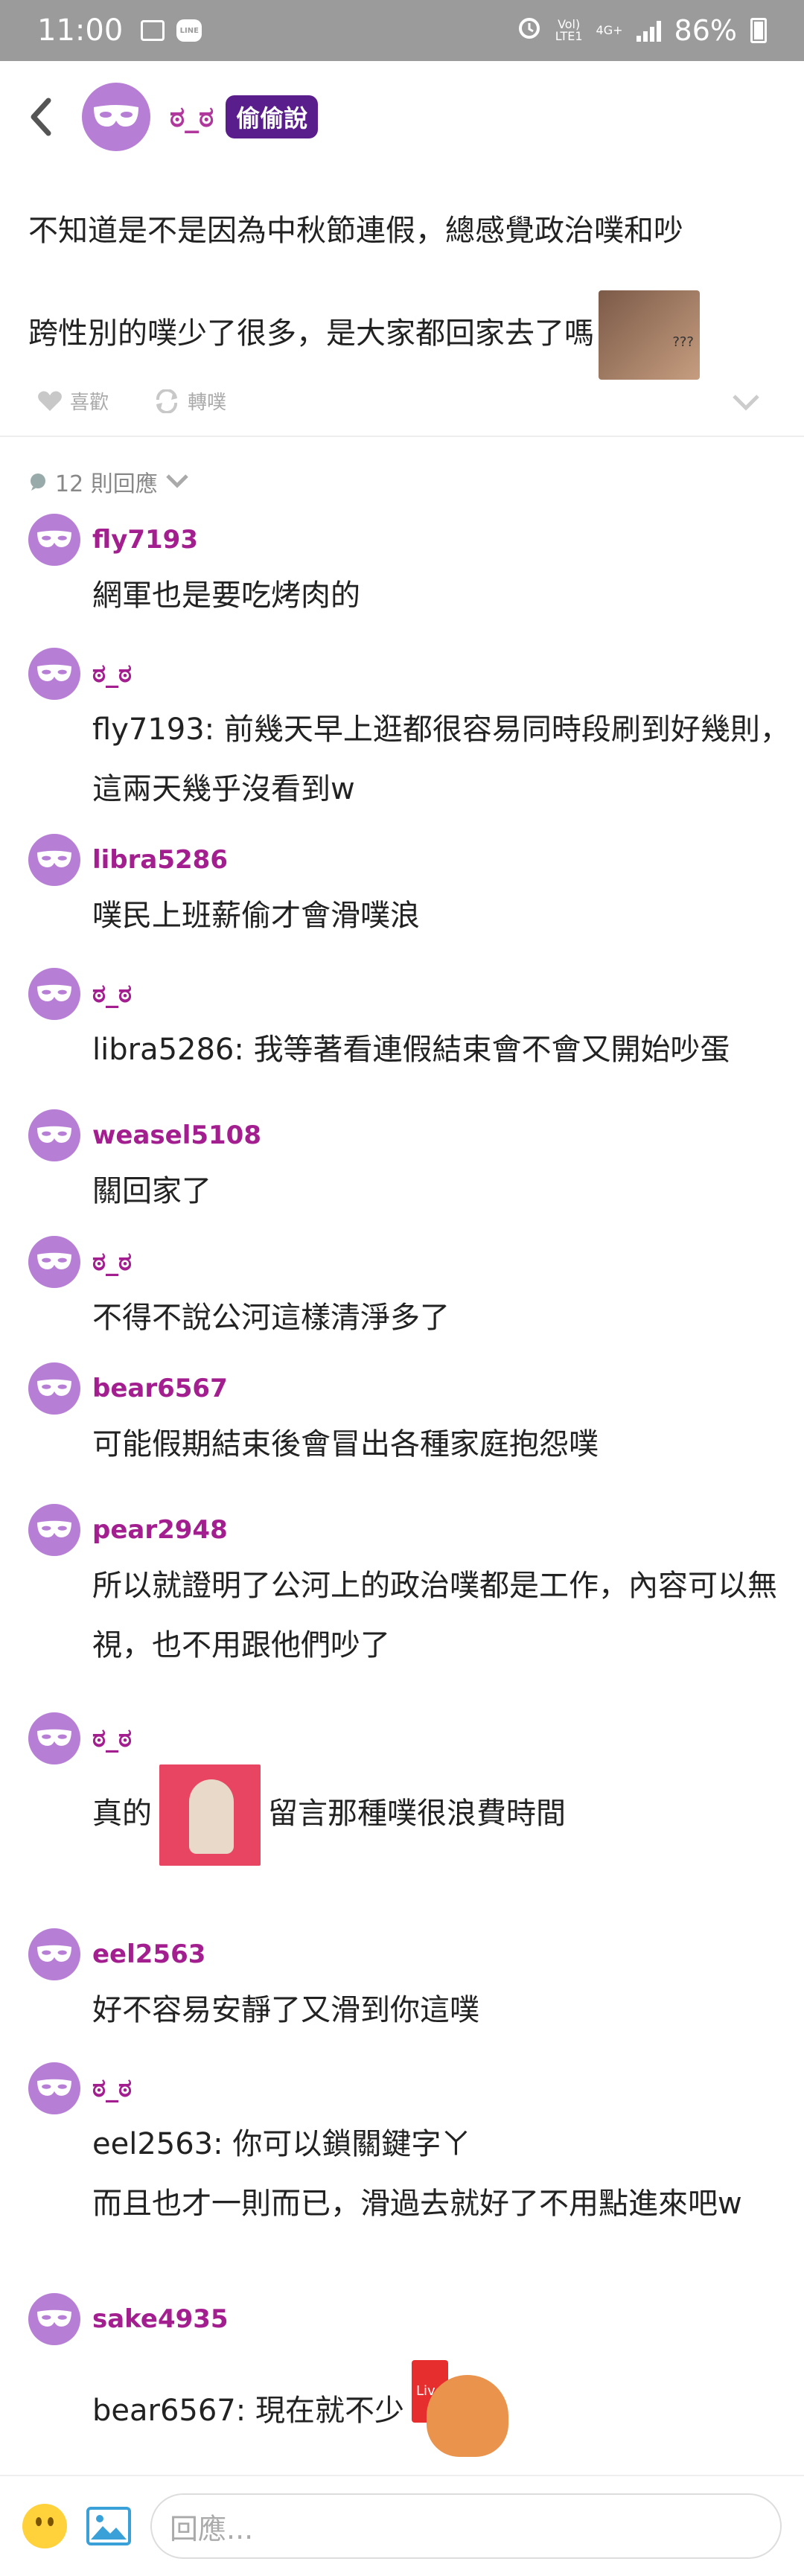 The image size is (804, 2576). I want to click on comment-body: weasel5108 關回家了, so click(446, 1172).